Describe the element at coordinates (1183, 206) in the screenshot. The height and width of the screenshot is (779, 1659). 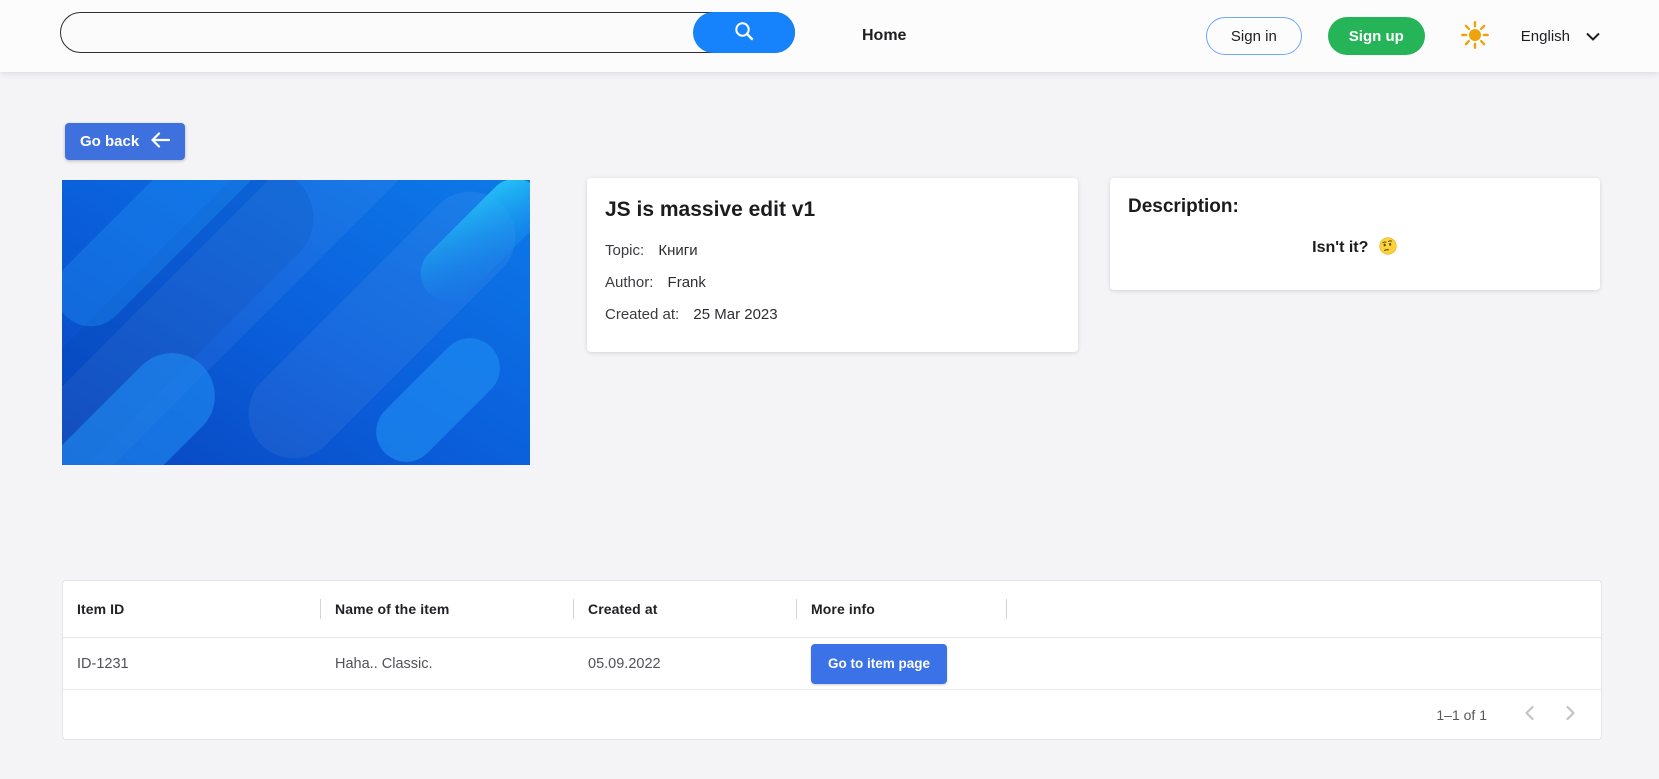
I see `description-heading: Description:` at that location.